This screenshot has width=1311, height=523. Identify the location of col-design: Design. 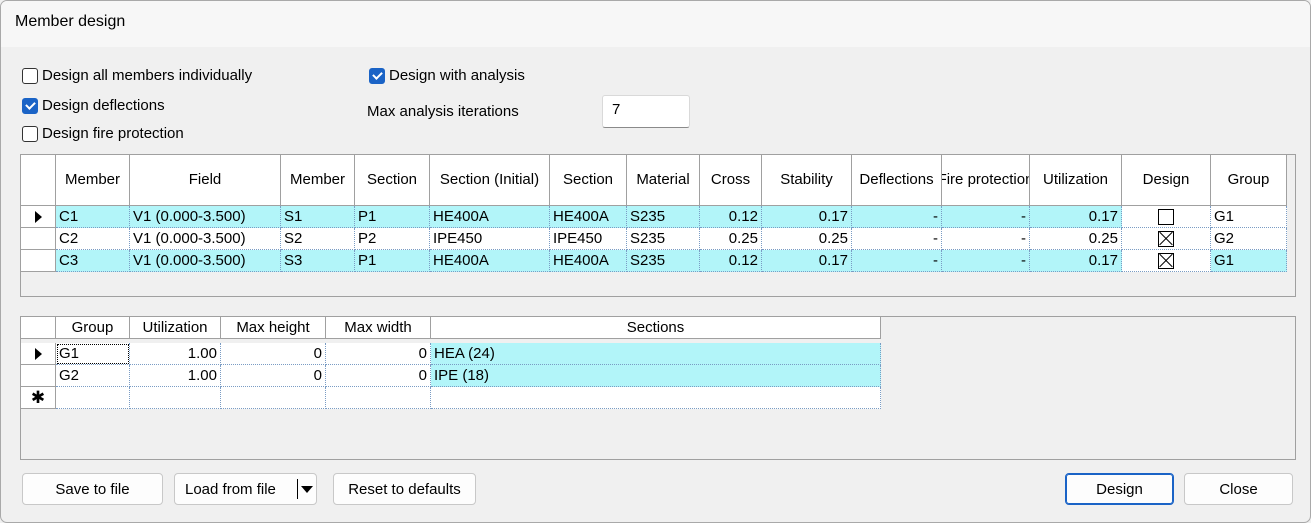
(1166, 180).